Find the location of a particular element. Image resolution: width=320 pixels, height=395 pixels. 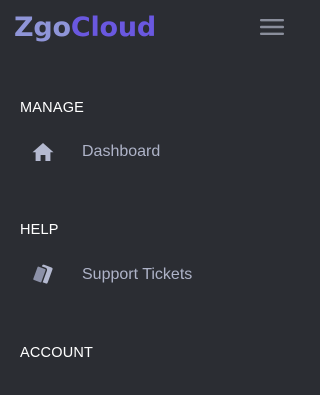

sidebar-item-label: Support Tickets is located at coordinates (137, 274).